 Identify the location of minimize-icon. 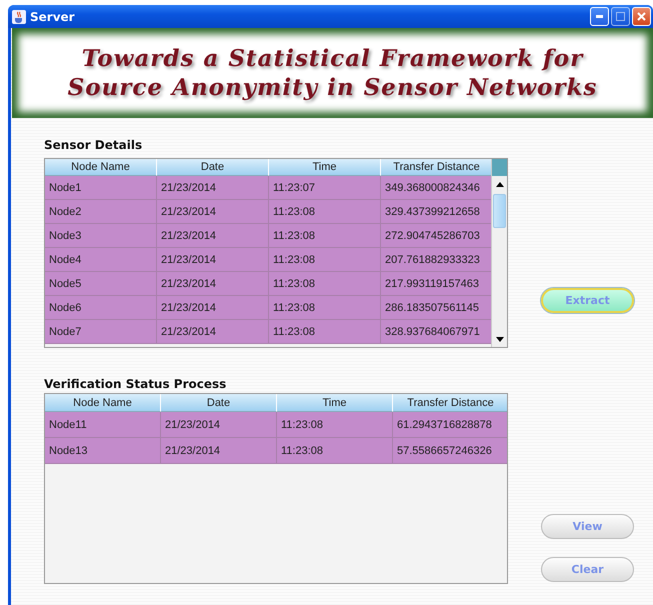
(599, 16).